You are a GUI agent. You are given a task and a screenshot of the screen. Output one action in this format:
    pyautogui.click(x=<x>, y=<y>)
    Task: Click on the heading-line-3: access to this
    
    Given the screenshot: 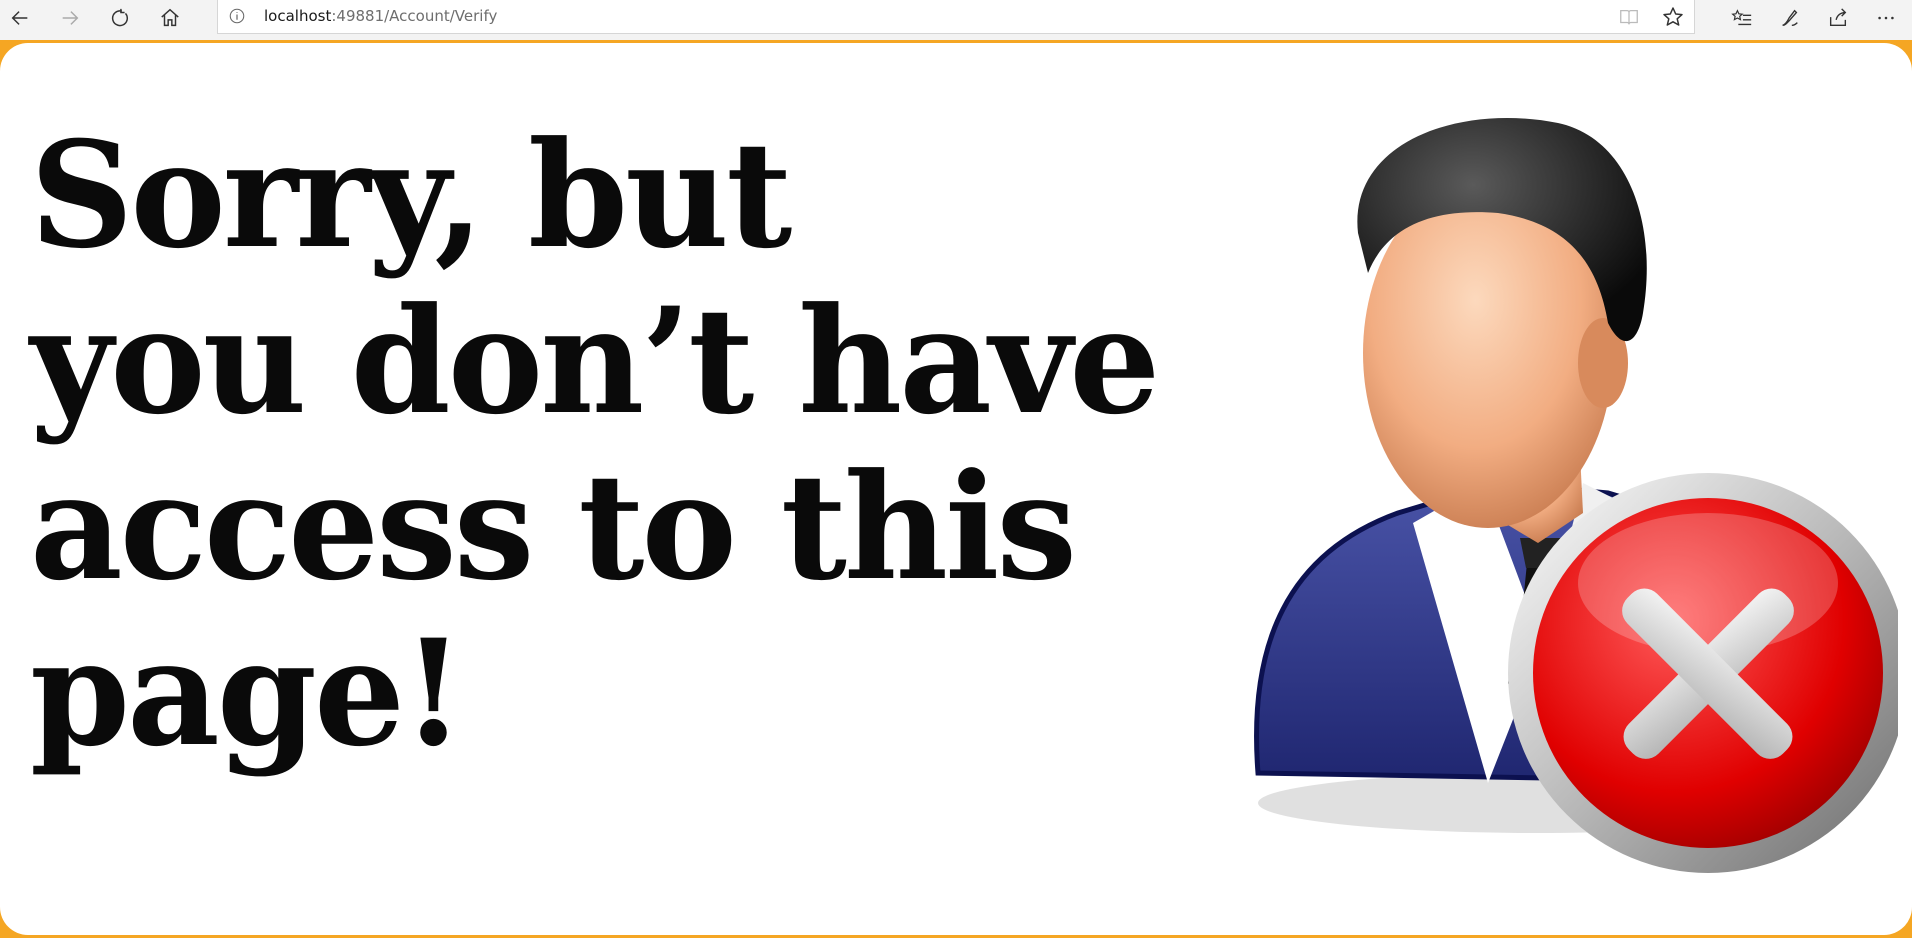 What is the action you would take?
    pyautogui.click(x=553, y=527)
    